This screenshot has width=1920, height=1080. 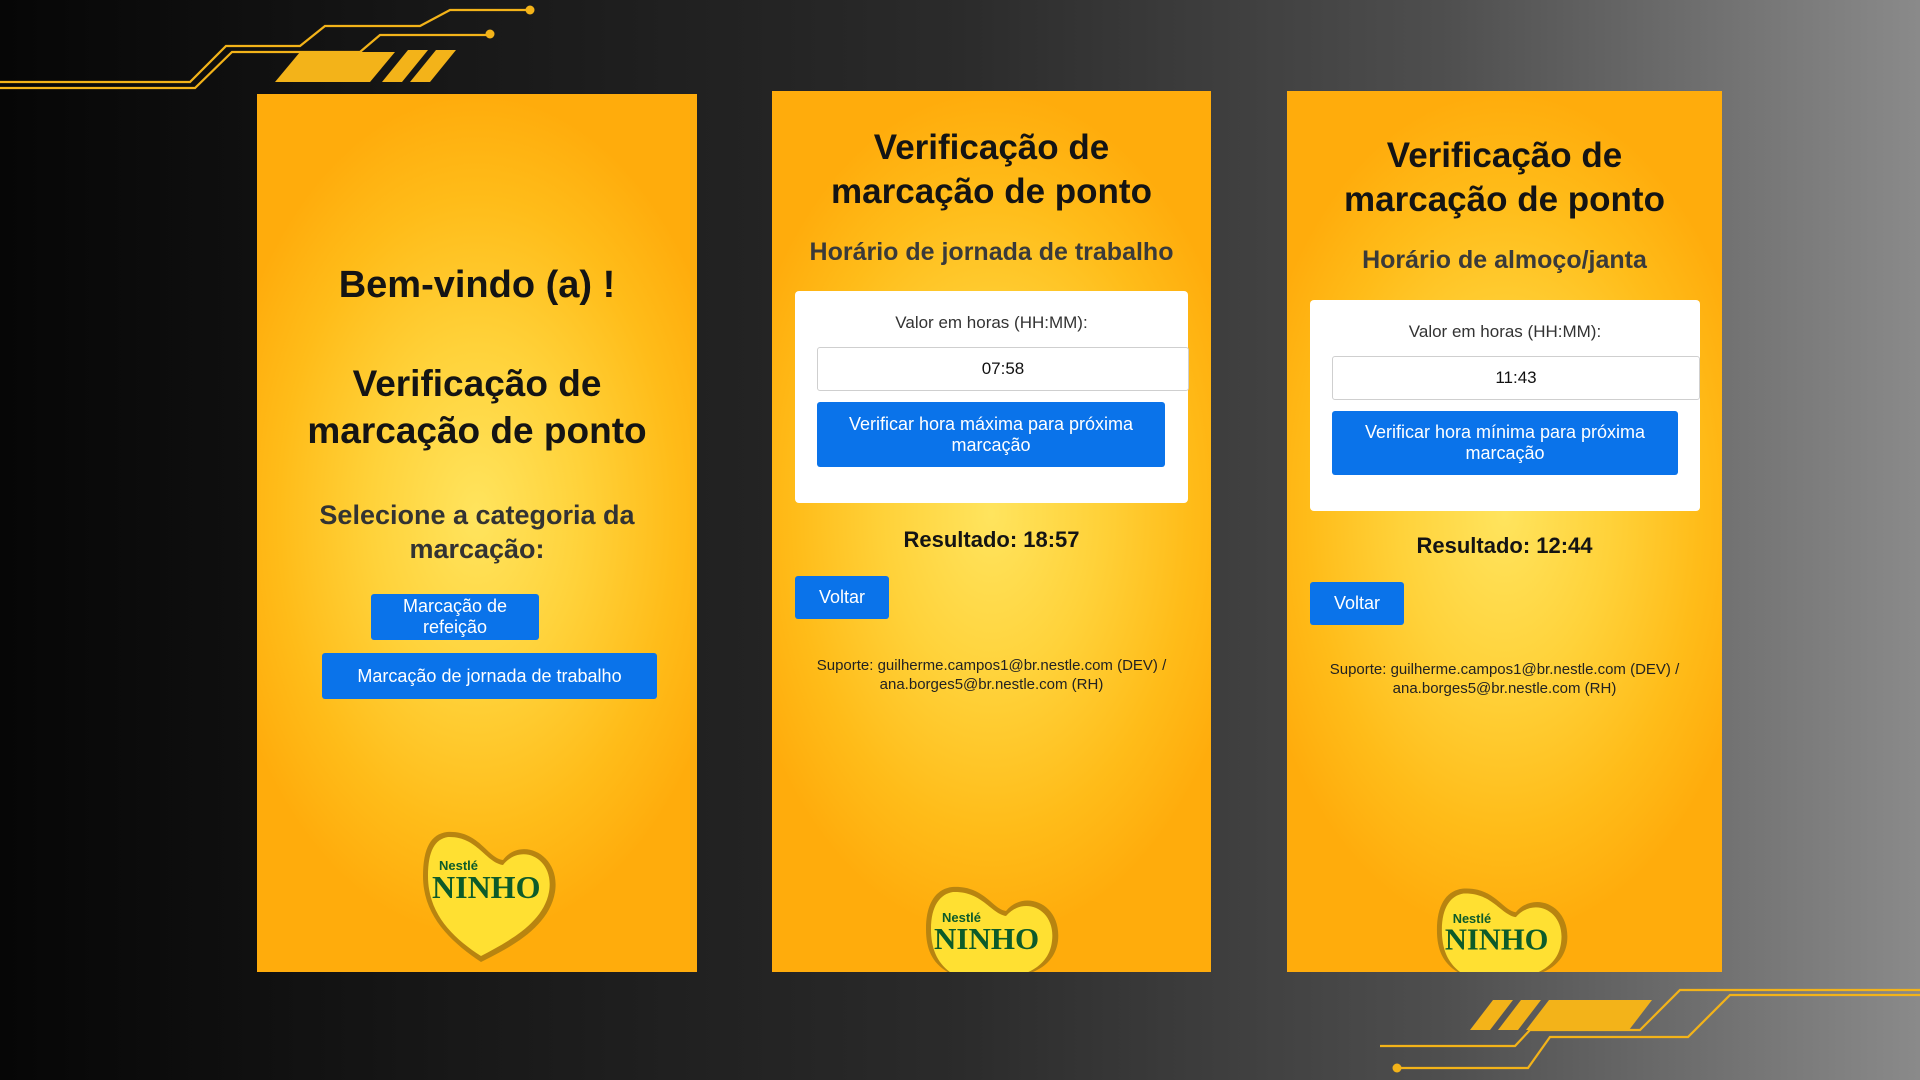 What do you see at coordinates (477, 383) in the screenshot?
I see `welcome-title-line-1: Verificação de` at bounding box center [477, 383].